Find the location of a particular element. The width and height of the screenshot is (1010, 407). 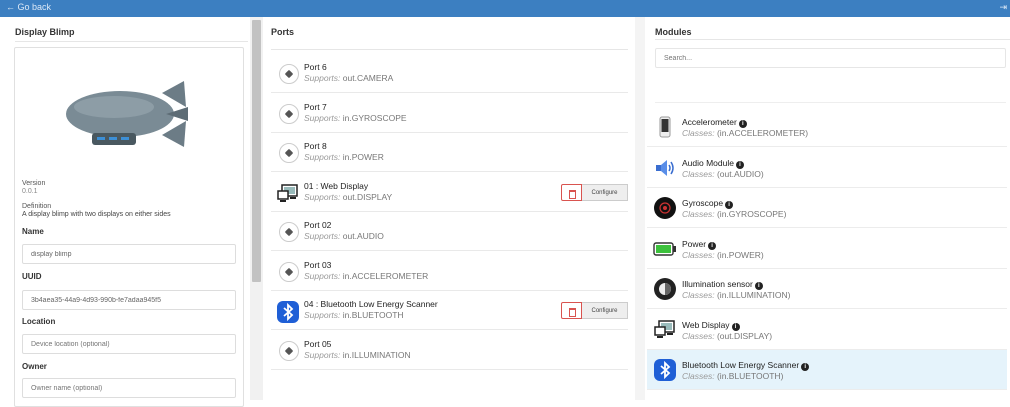

port-row: Port 6 Supports: out.CAMERA is located at coordinates (449, 73).